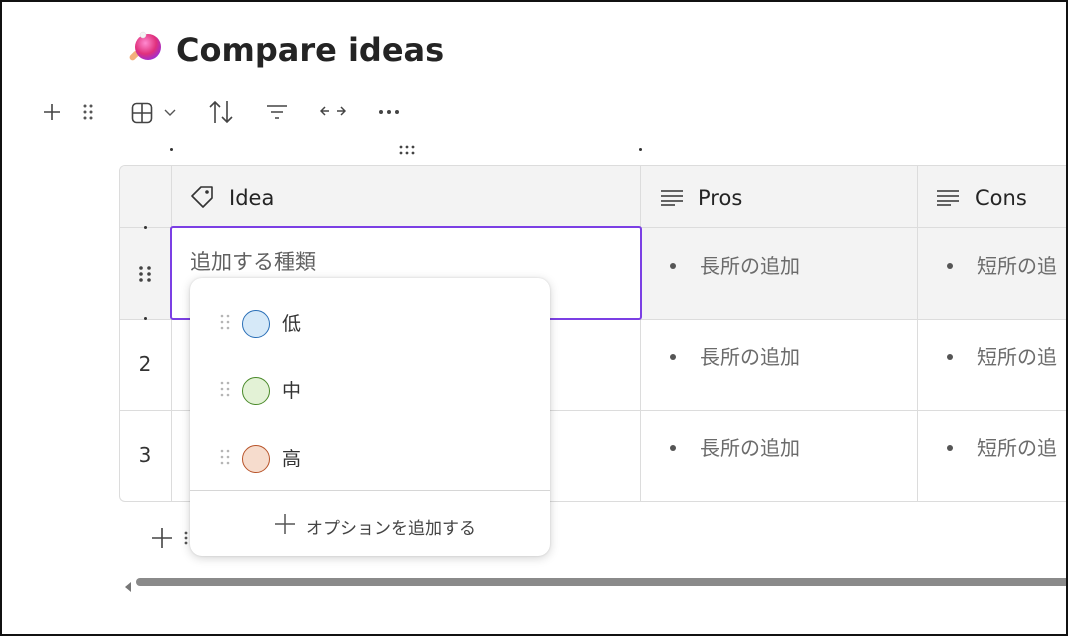 The height and width of the screenshot is (636, 1068). What do you see at coordinates (370, 386) in the screenshot?
I see `option-medium: 中` at bounding box center [370, 386].